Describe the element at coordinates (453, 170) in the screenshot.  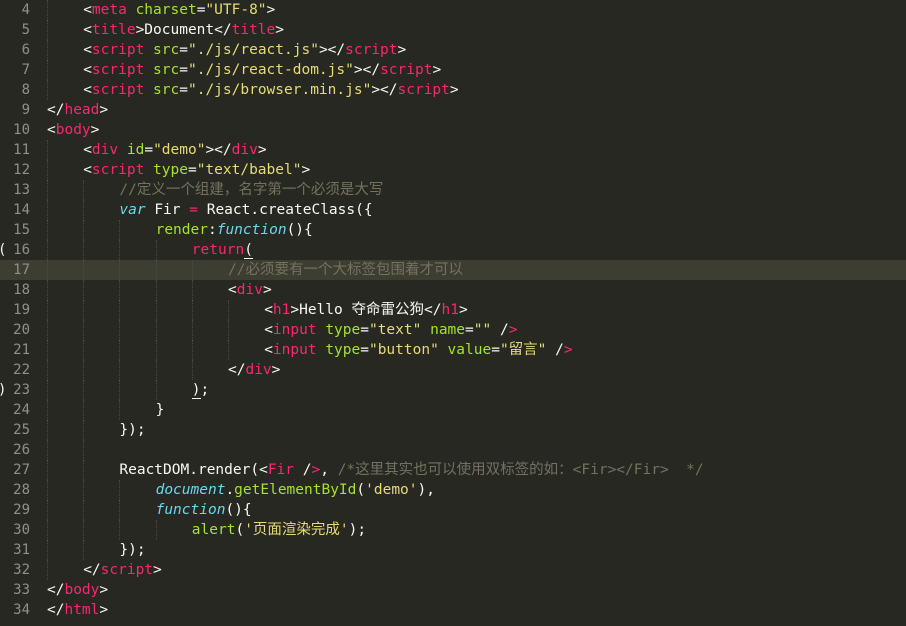
I see `code-line: 12 <script type="text/babel">` at that location.